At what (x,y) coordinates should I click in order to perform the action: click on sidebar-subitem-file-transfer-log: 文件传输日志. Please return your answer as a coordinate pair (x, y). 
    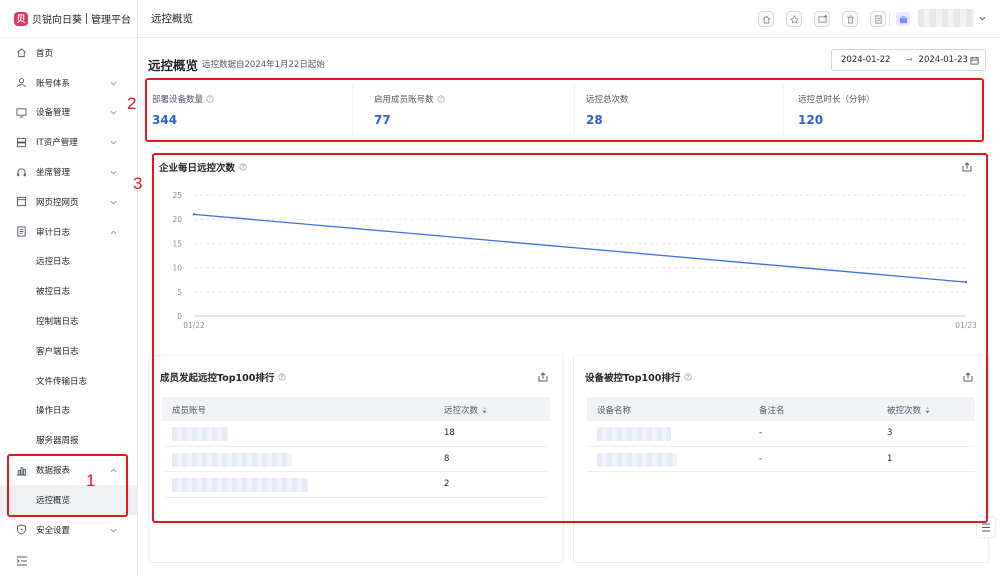
    Looking at the image, I should click on (68, 381).